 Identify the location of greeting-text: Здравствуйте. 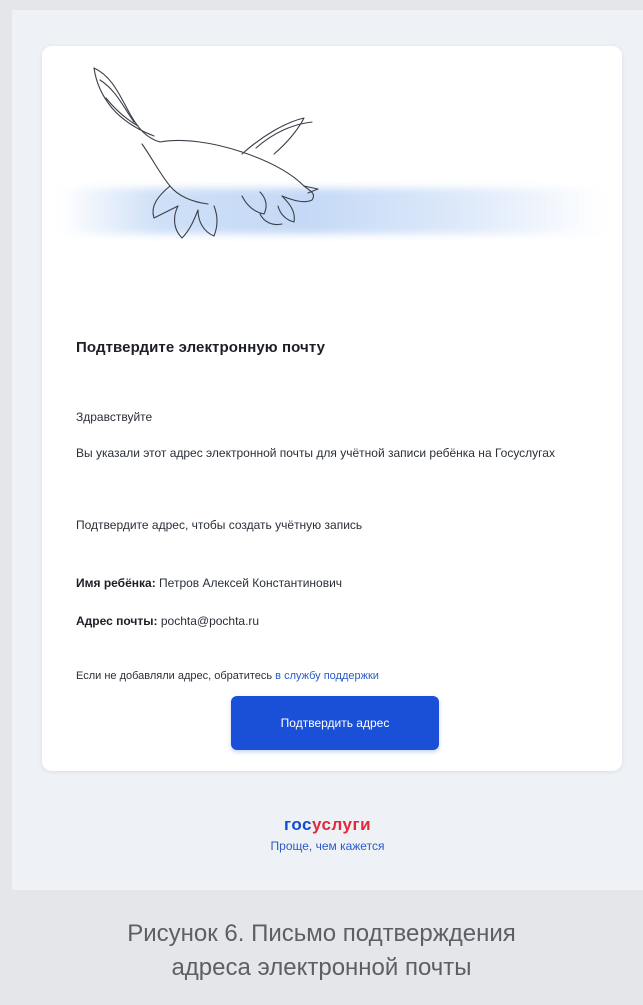
(114, 417).